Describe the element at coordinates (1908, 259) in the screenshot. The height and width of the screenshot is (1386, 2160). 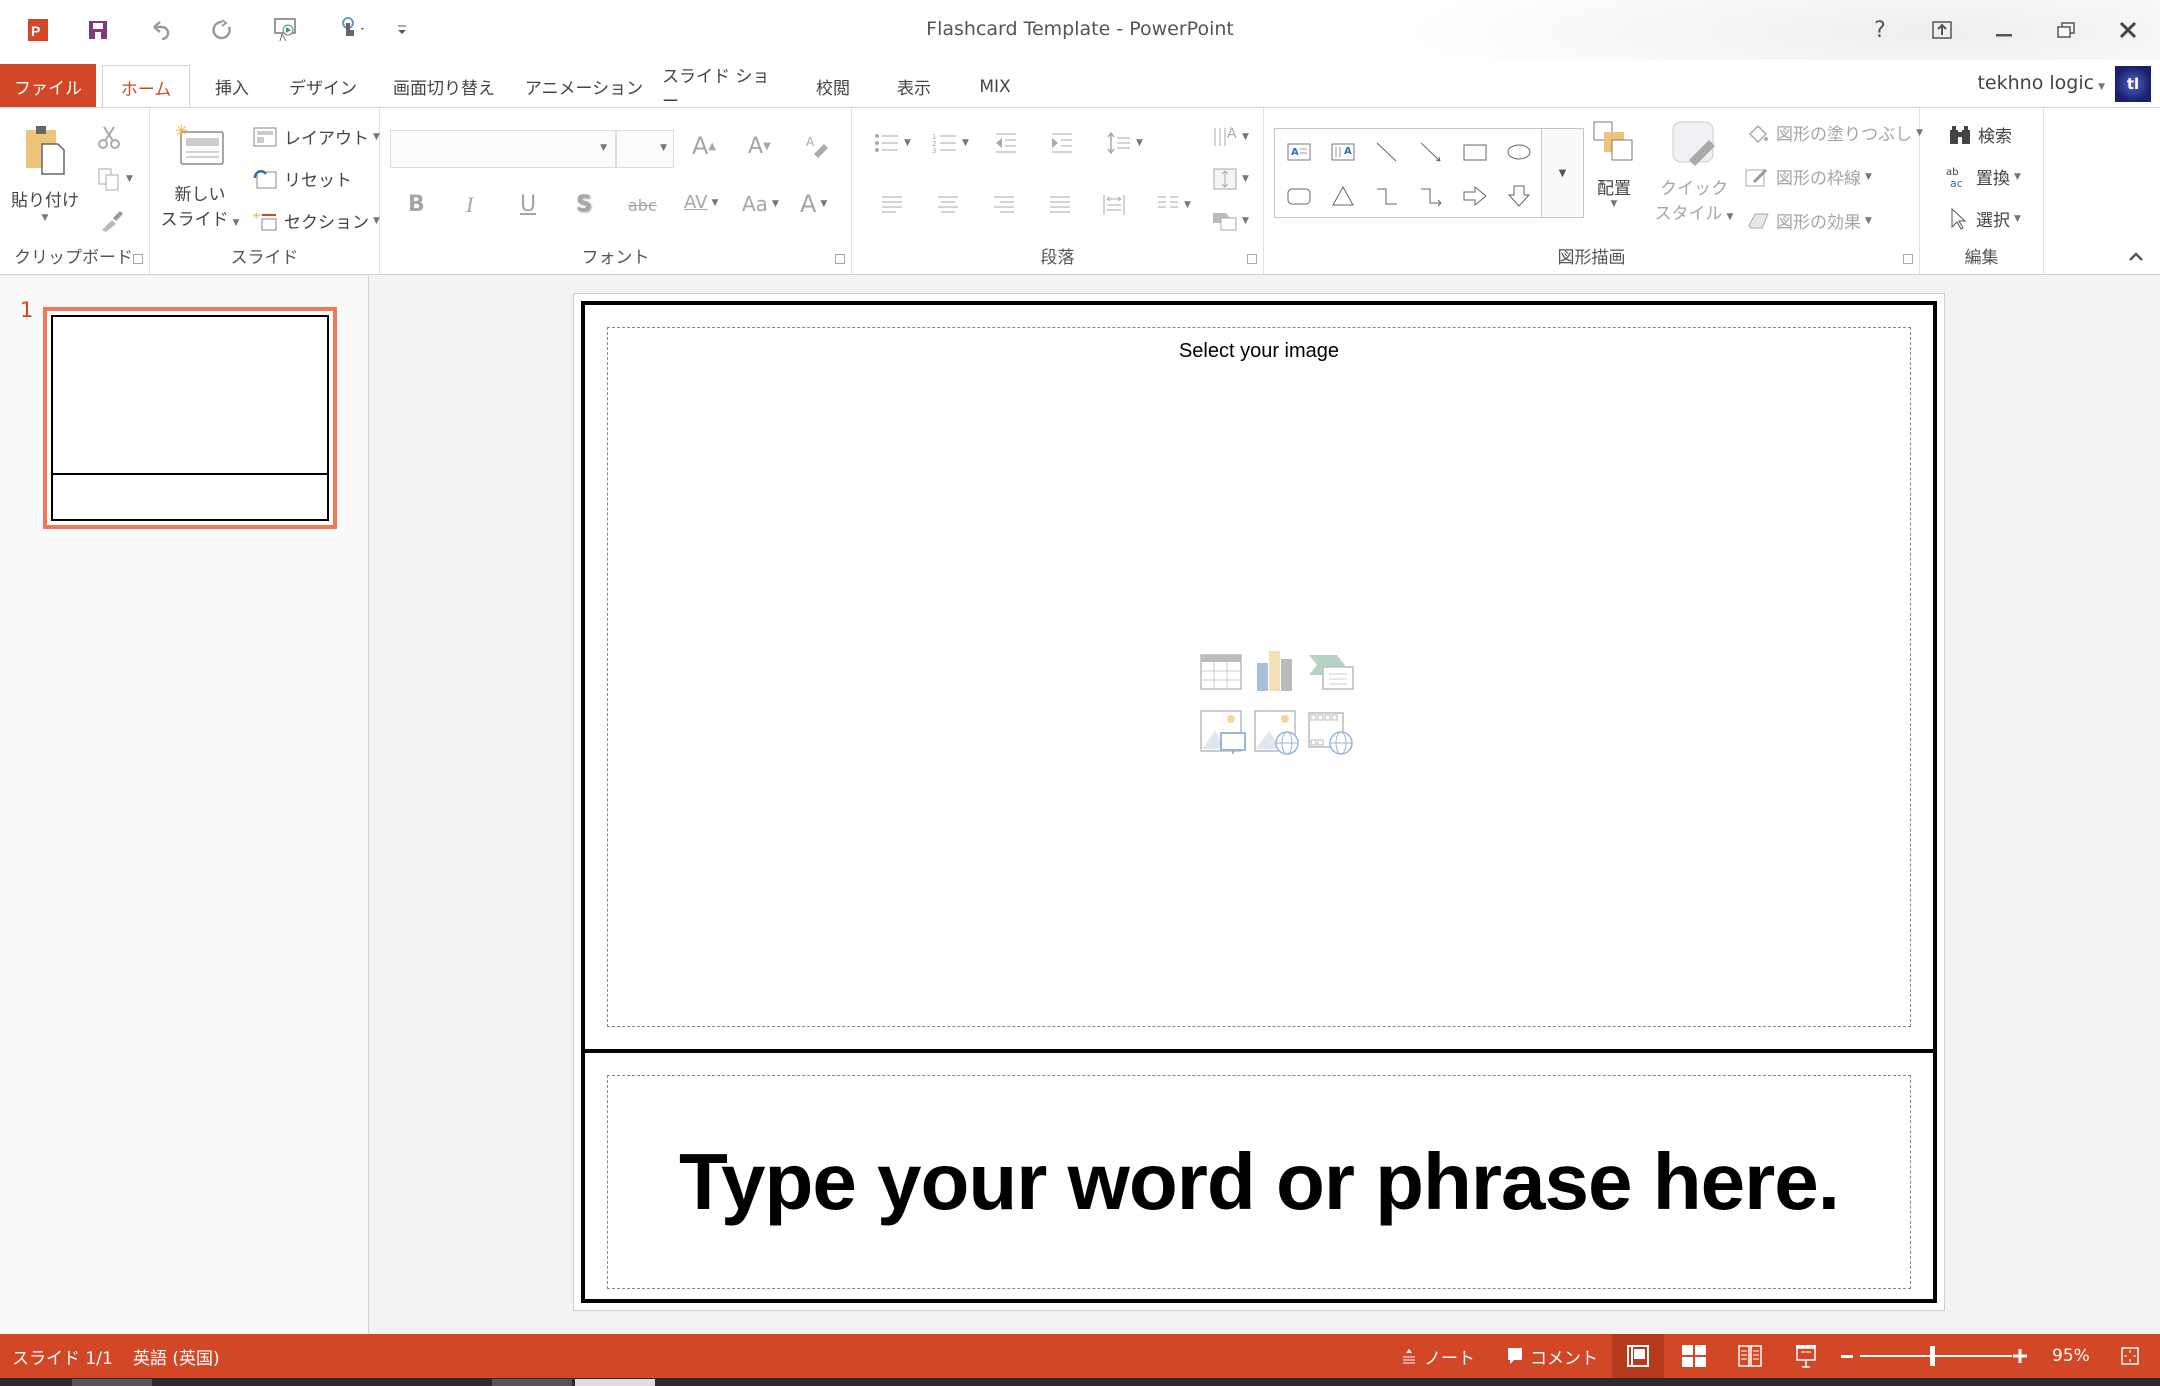
I see `drawing-dialog-launcher` at that location.